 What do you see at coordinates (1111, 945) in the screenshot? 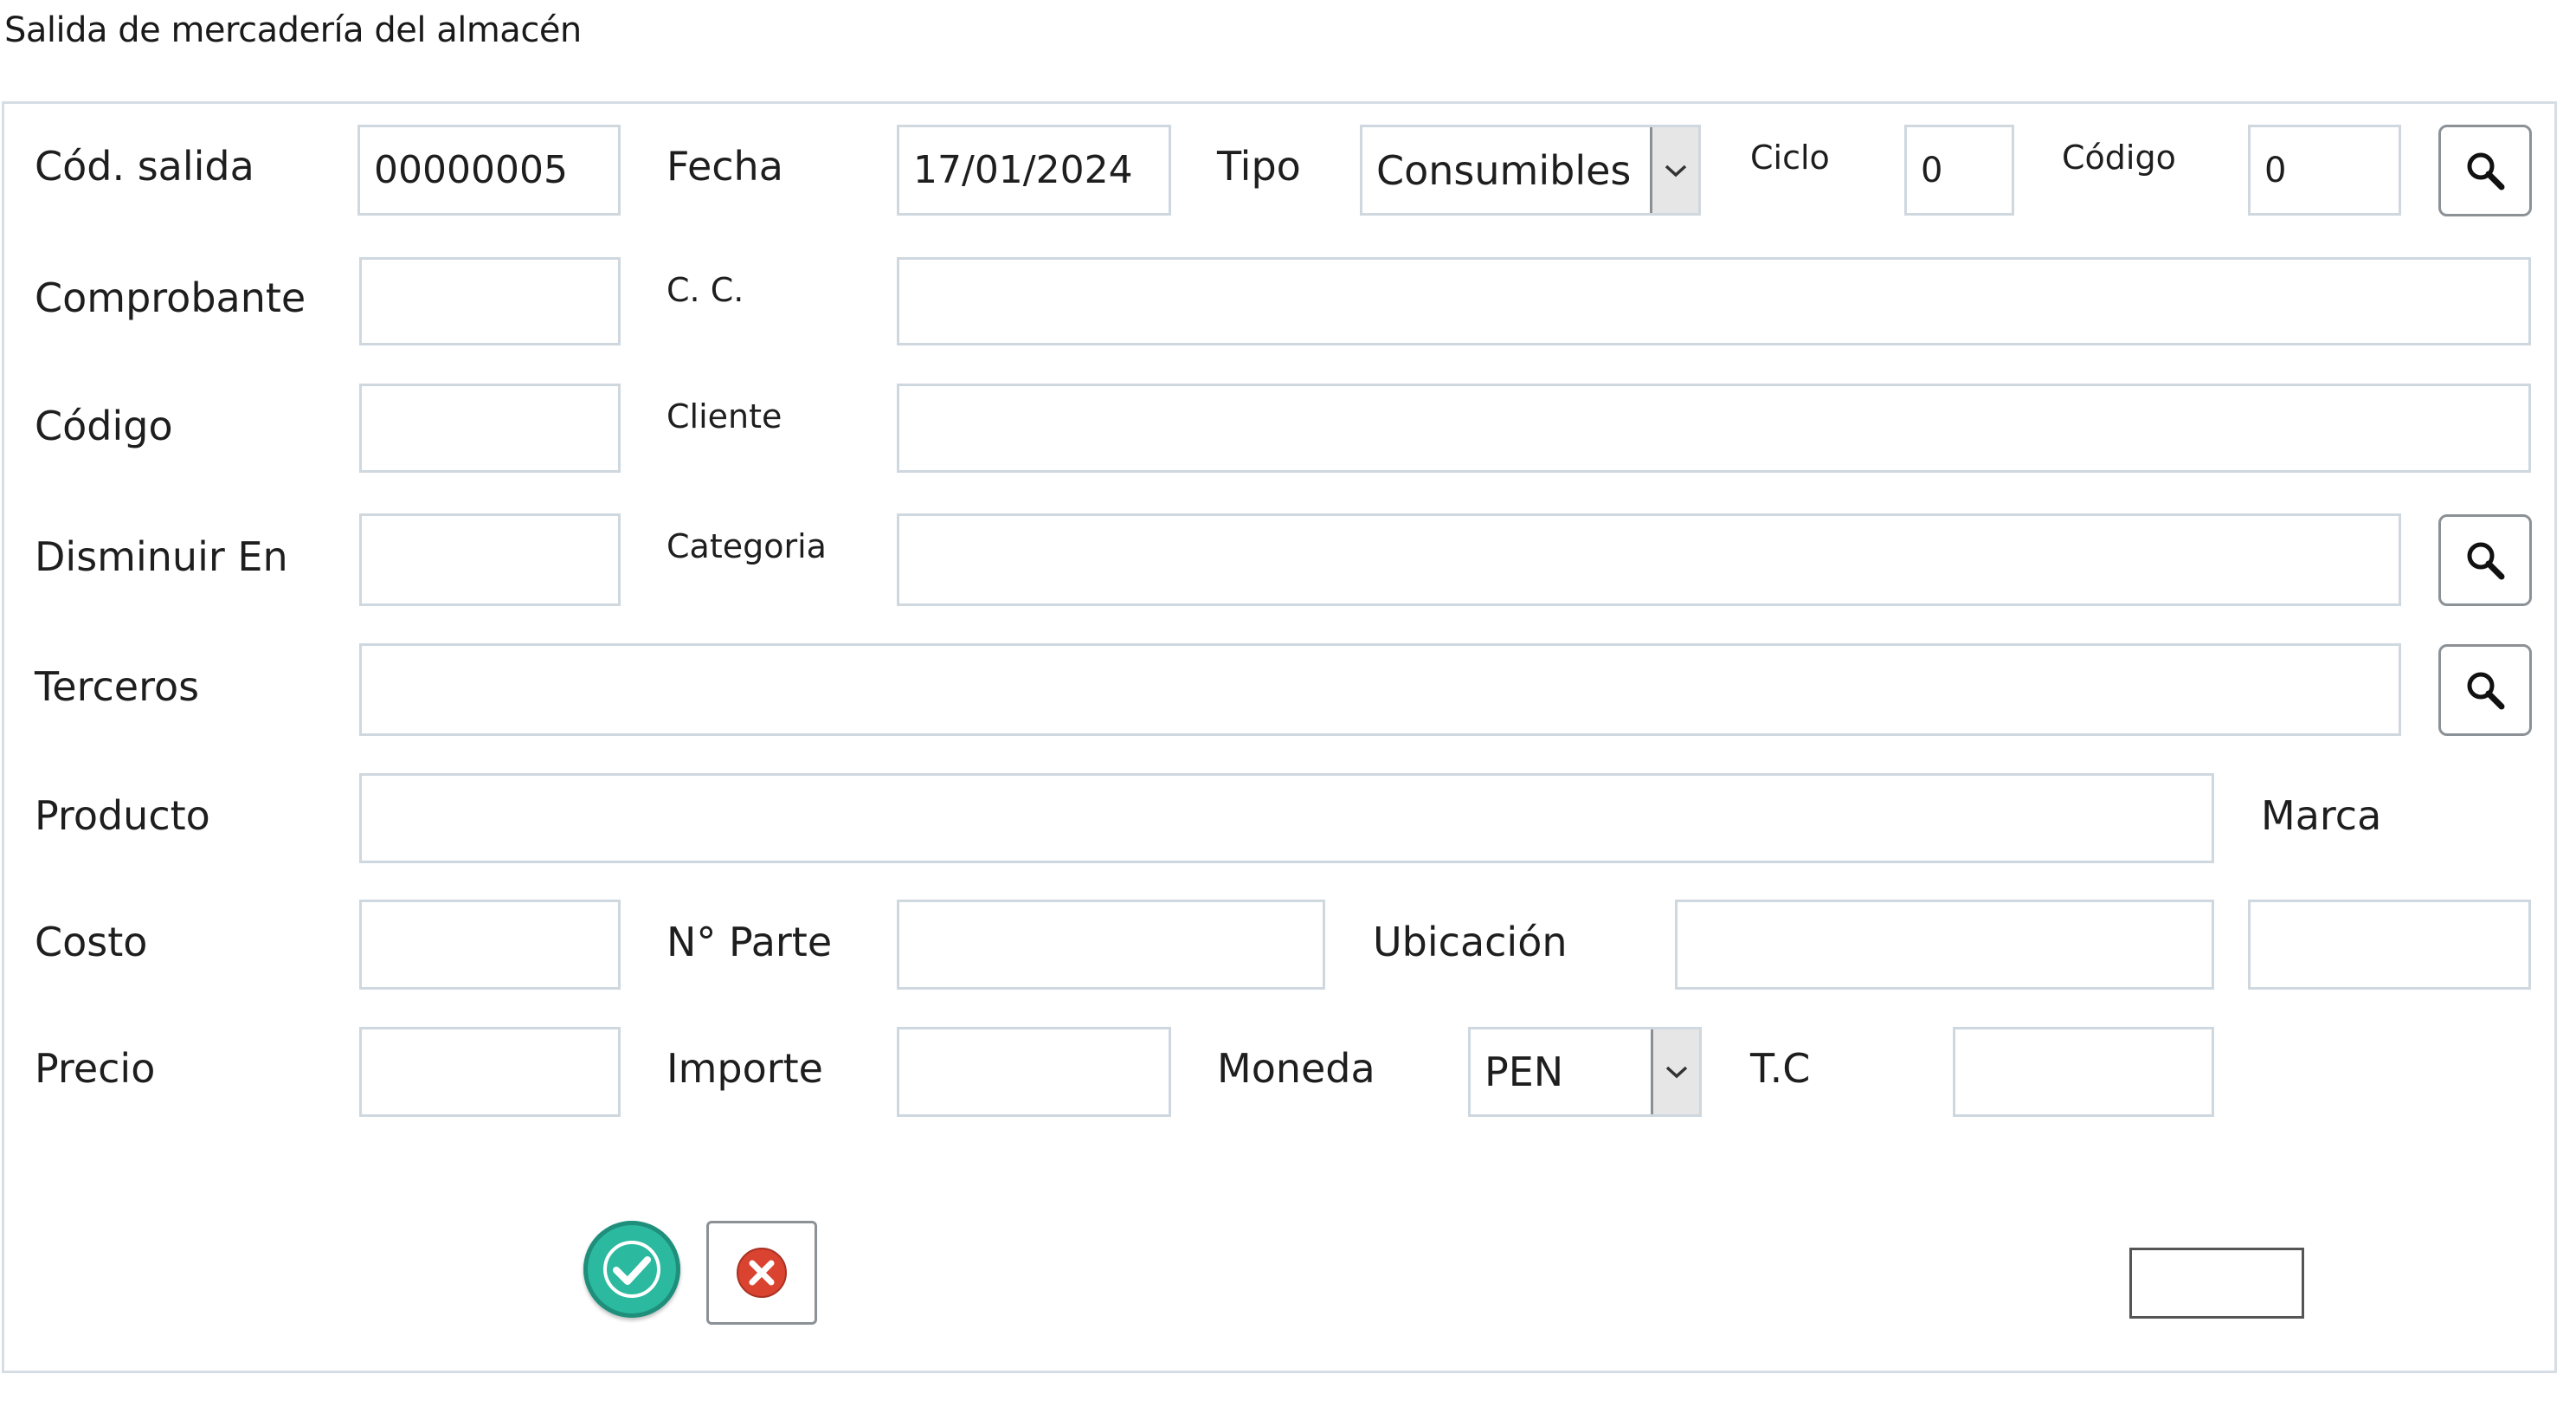
I see `n-parte-input` at bounding box center [1111, 945].